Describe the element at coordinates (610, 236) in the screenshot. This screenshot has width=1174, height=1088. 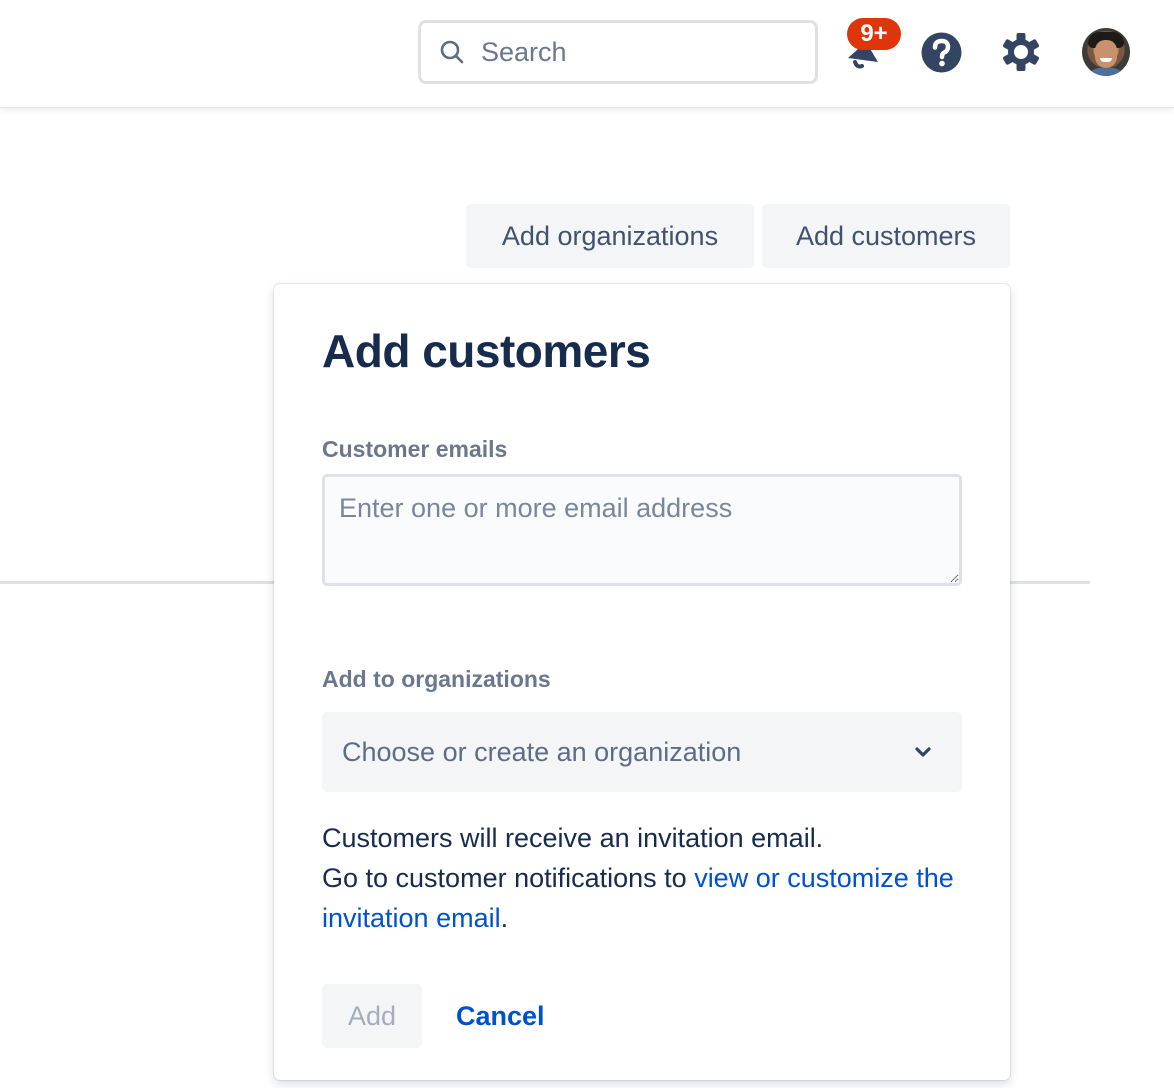
I see `add-organizations-button: Add organizations` at that location.